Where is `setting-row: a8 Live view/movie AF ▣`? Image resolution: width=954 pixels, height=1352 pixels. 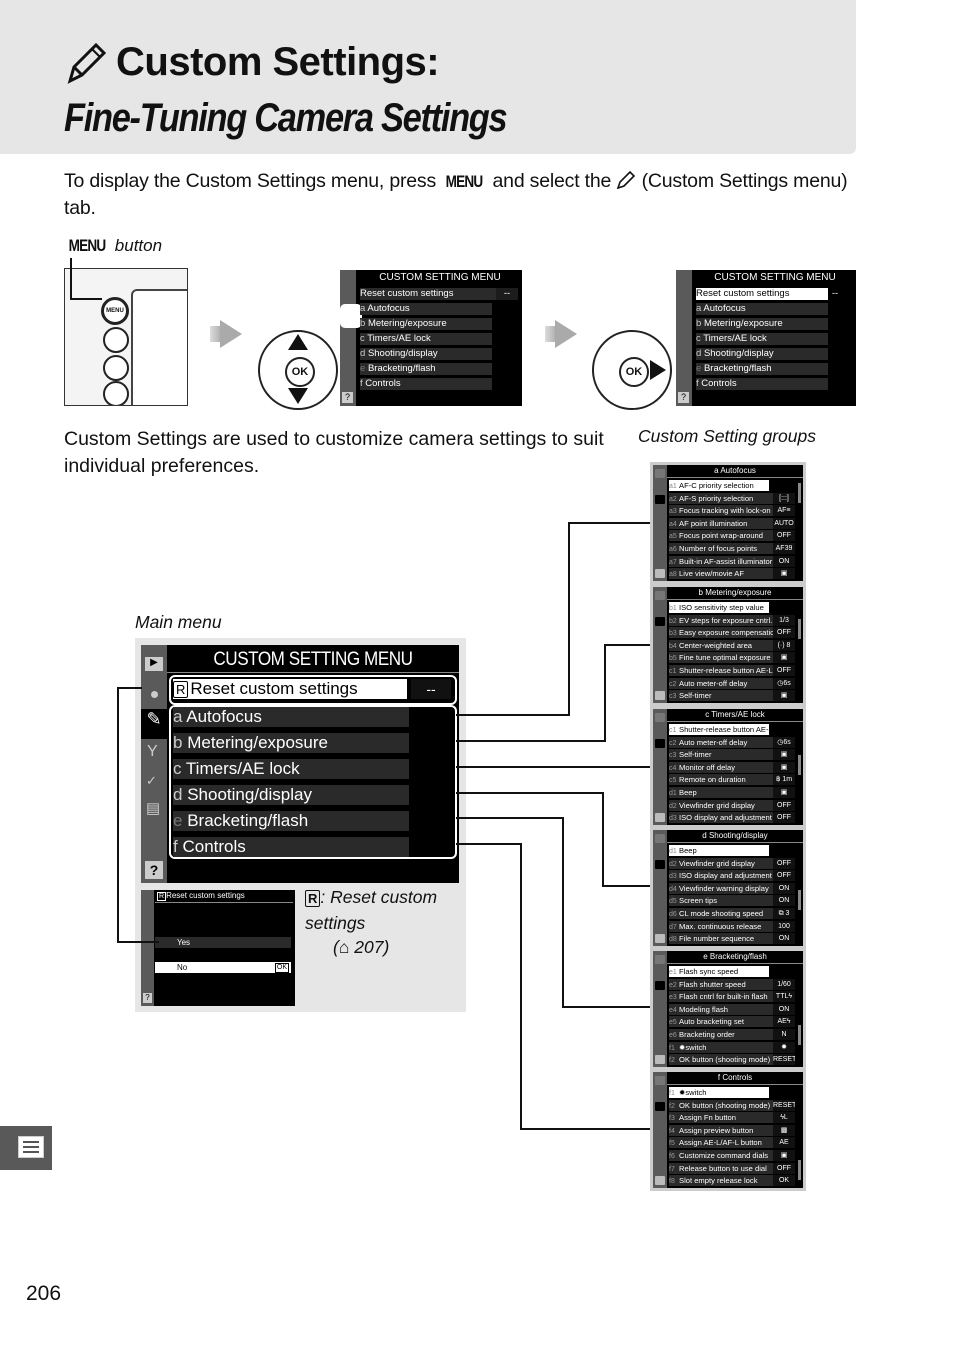 setting-row: a8 Live view/movie AF ▣ is located at coordinates (732, 574).